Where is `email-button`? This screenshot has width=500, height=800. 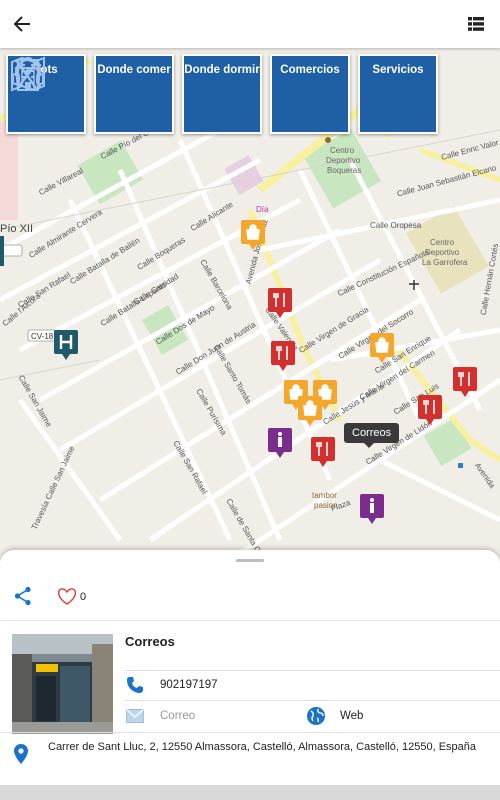 email-button is located at coordinates (135, 718).